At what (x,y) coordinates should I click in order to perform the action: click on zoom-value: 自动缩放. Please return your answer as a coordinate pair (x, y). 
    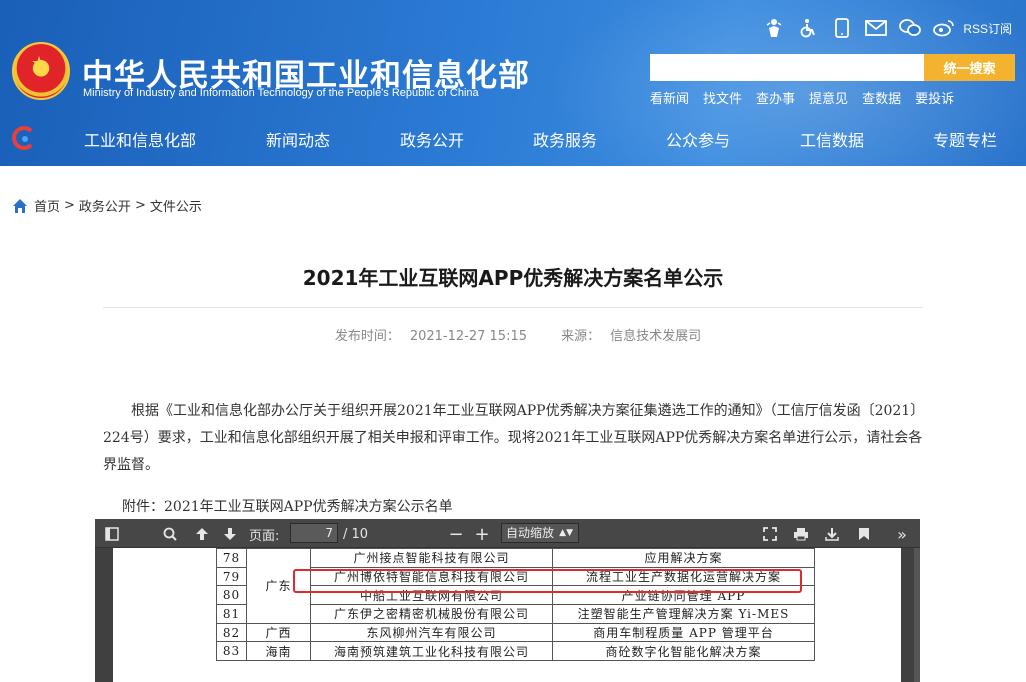
    Looking at the image, I should click on (530, 533).